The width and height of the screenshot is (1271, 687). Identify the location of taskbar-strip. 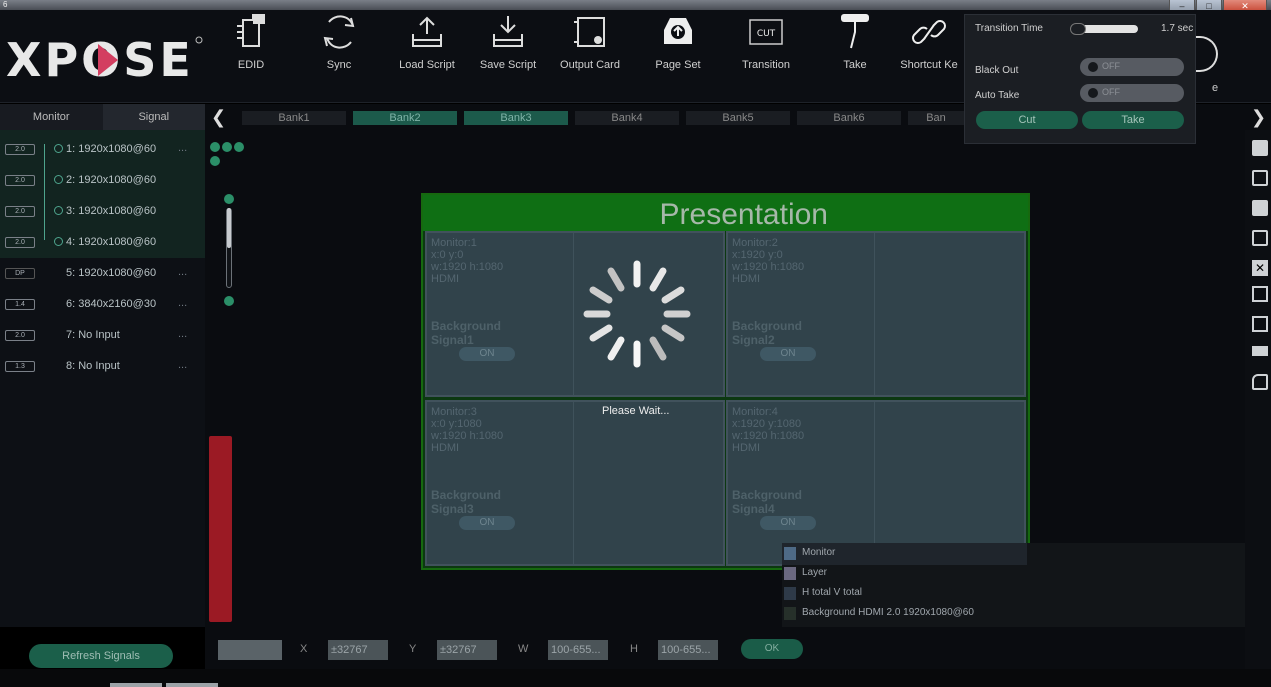
(635, 678).